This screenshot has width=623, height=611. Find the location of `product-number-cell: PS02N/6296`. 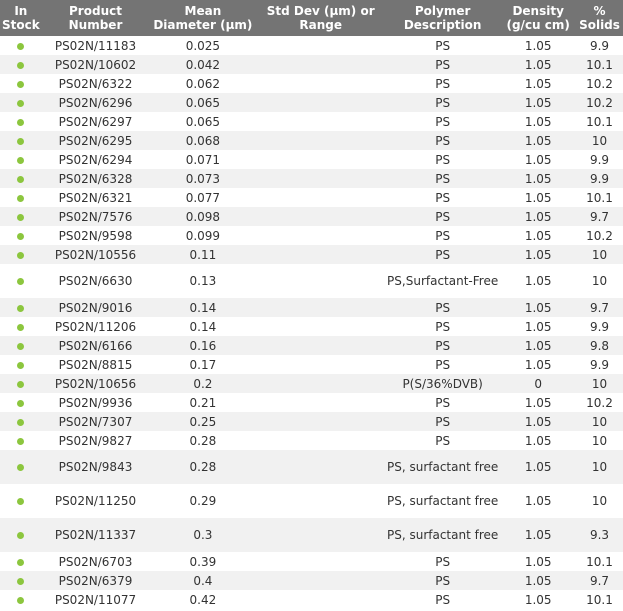

product-number-cell: PS02N/6296 is located at coordinates (95, 102).